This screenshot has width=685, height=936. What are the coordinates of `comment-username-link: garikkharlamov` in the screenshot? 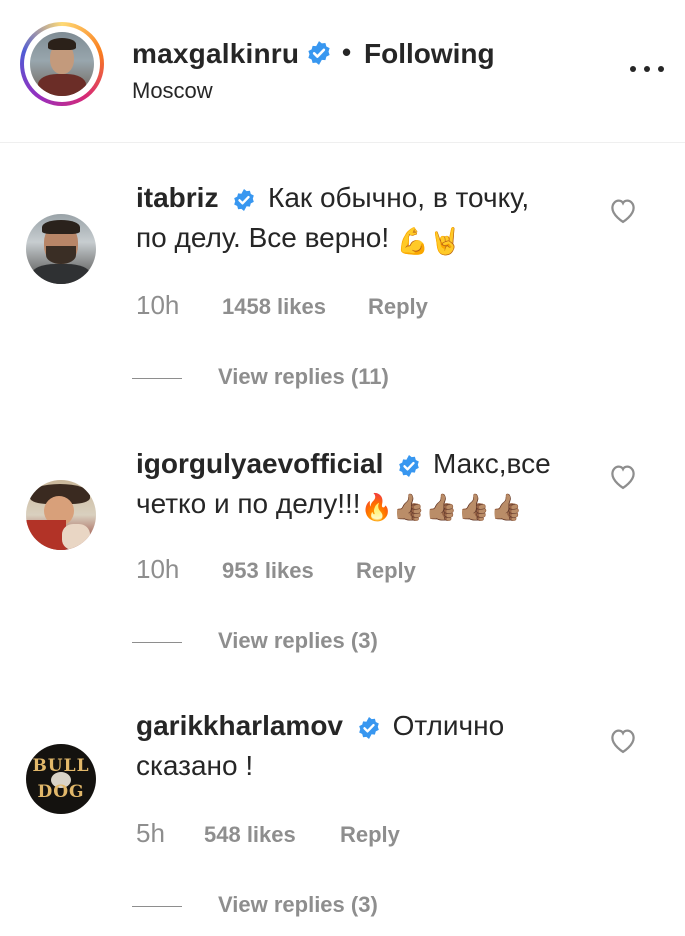 It's located at (239, 725).